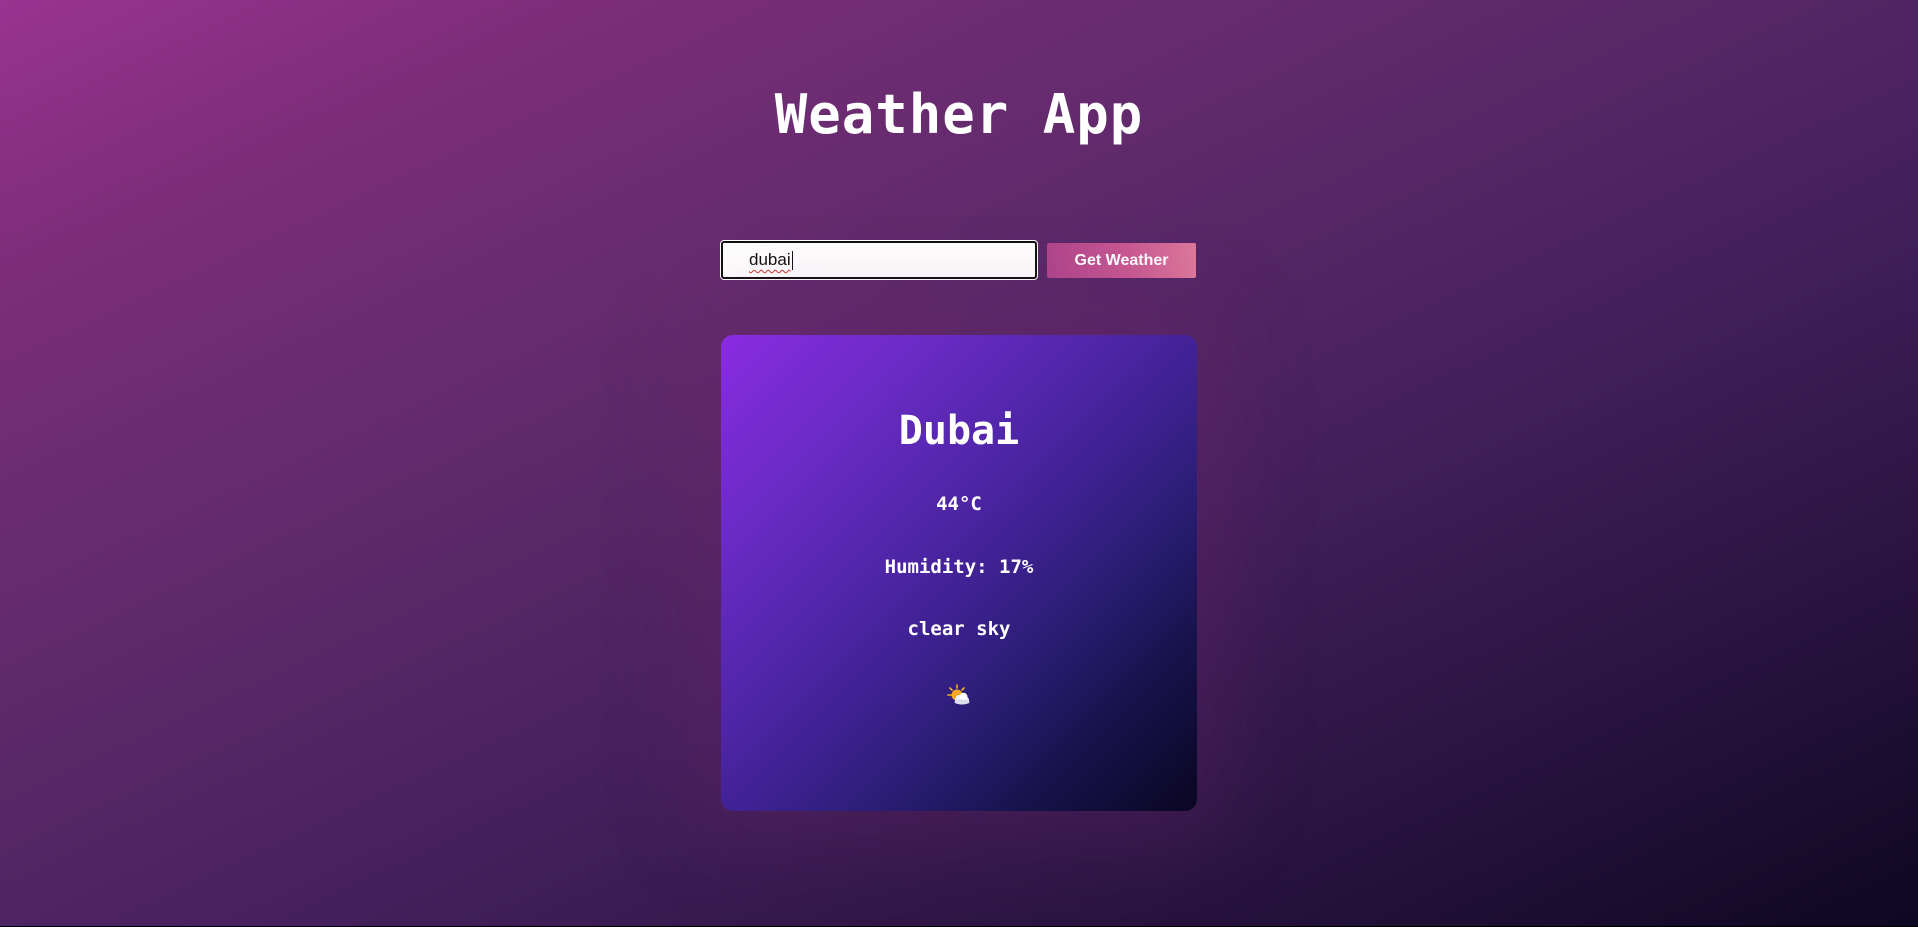 The height and width of the screenshot is (927, 1918). What do you see at coordinates (959, 114) in the screenshot?
I see `app-title: Weather App` at bounding box center [959, 114].